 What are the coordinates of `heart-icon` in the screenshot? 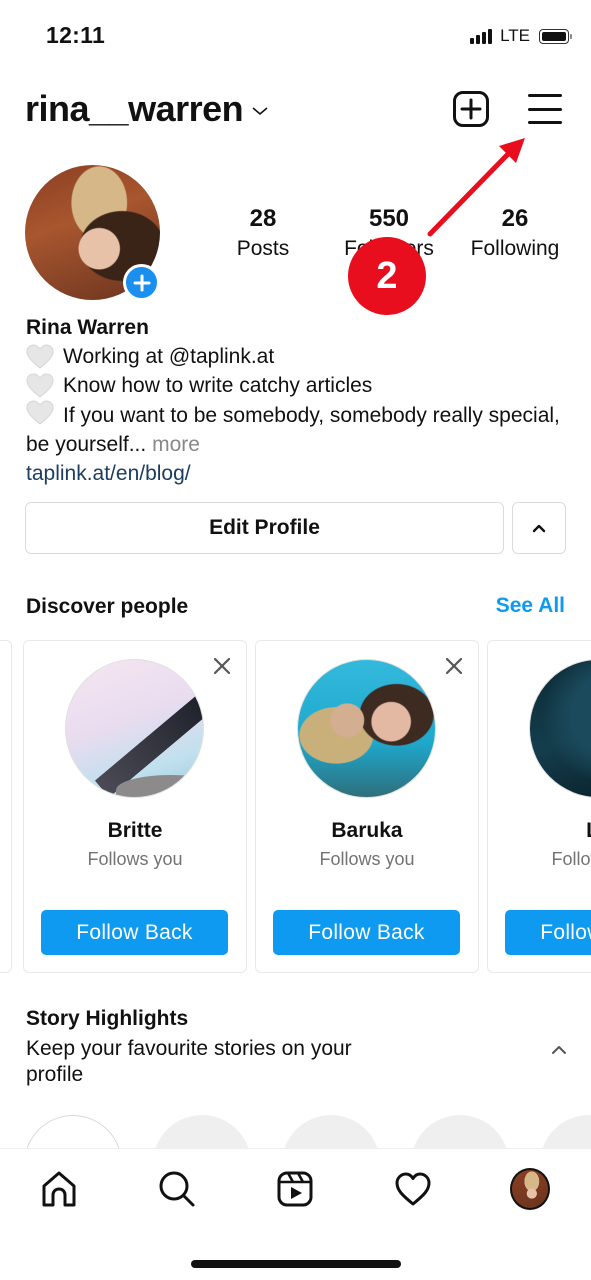 It's located at (413, 1189).